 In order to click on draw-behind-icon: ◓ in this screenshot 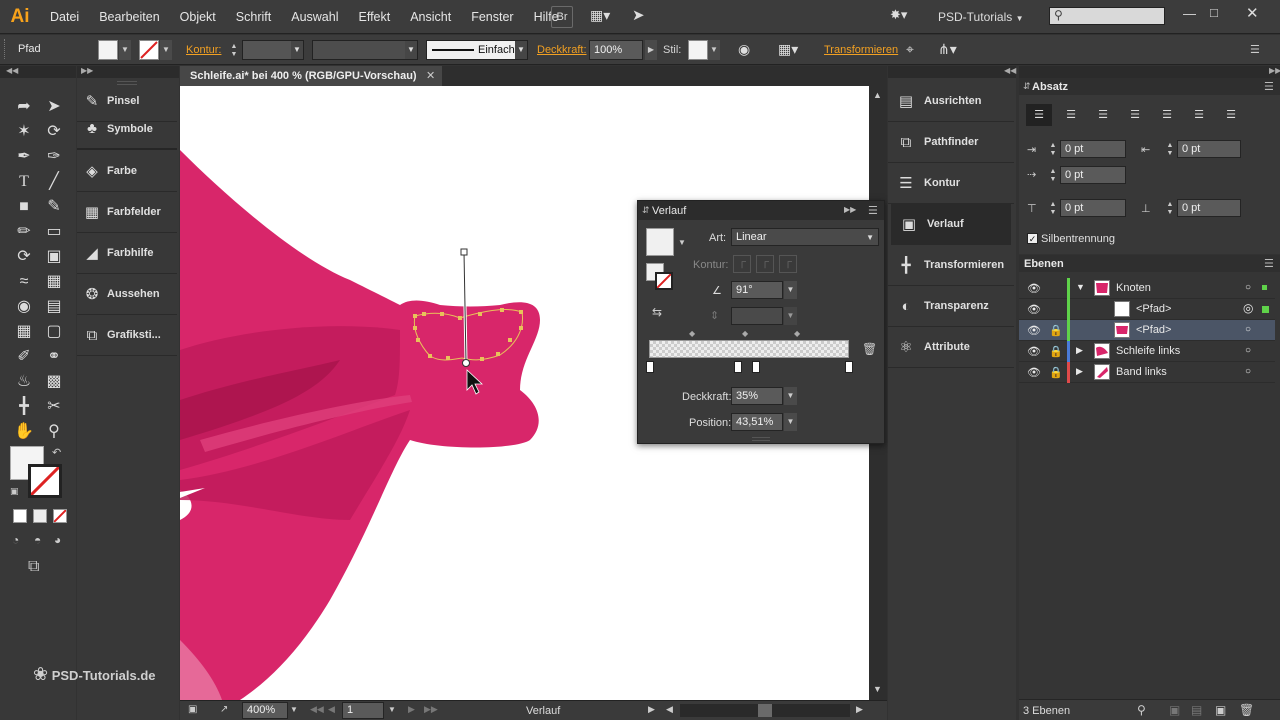, I will do `click(37, 540)`.